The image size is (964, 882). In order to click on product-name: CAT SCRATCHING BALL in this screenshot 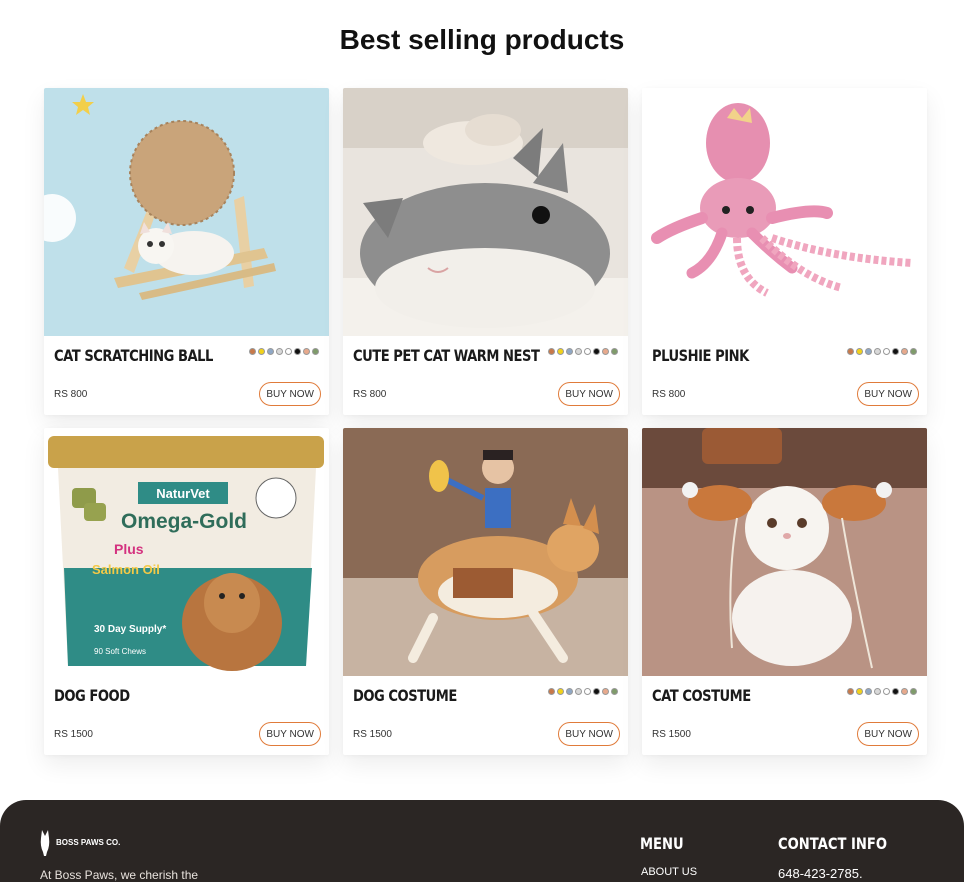, I will do `click(133, 355)`.